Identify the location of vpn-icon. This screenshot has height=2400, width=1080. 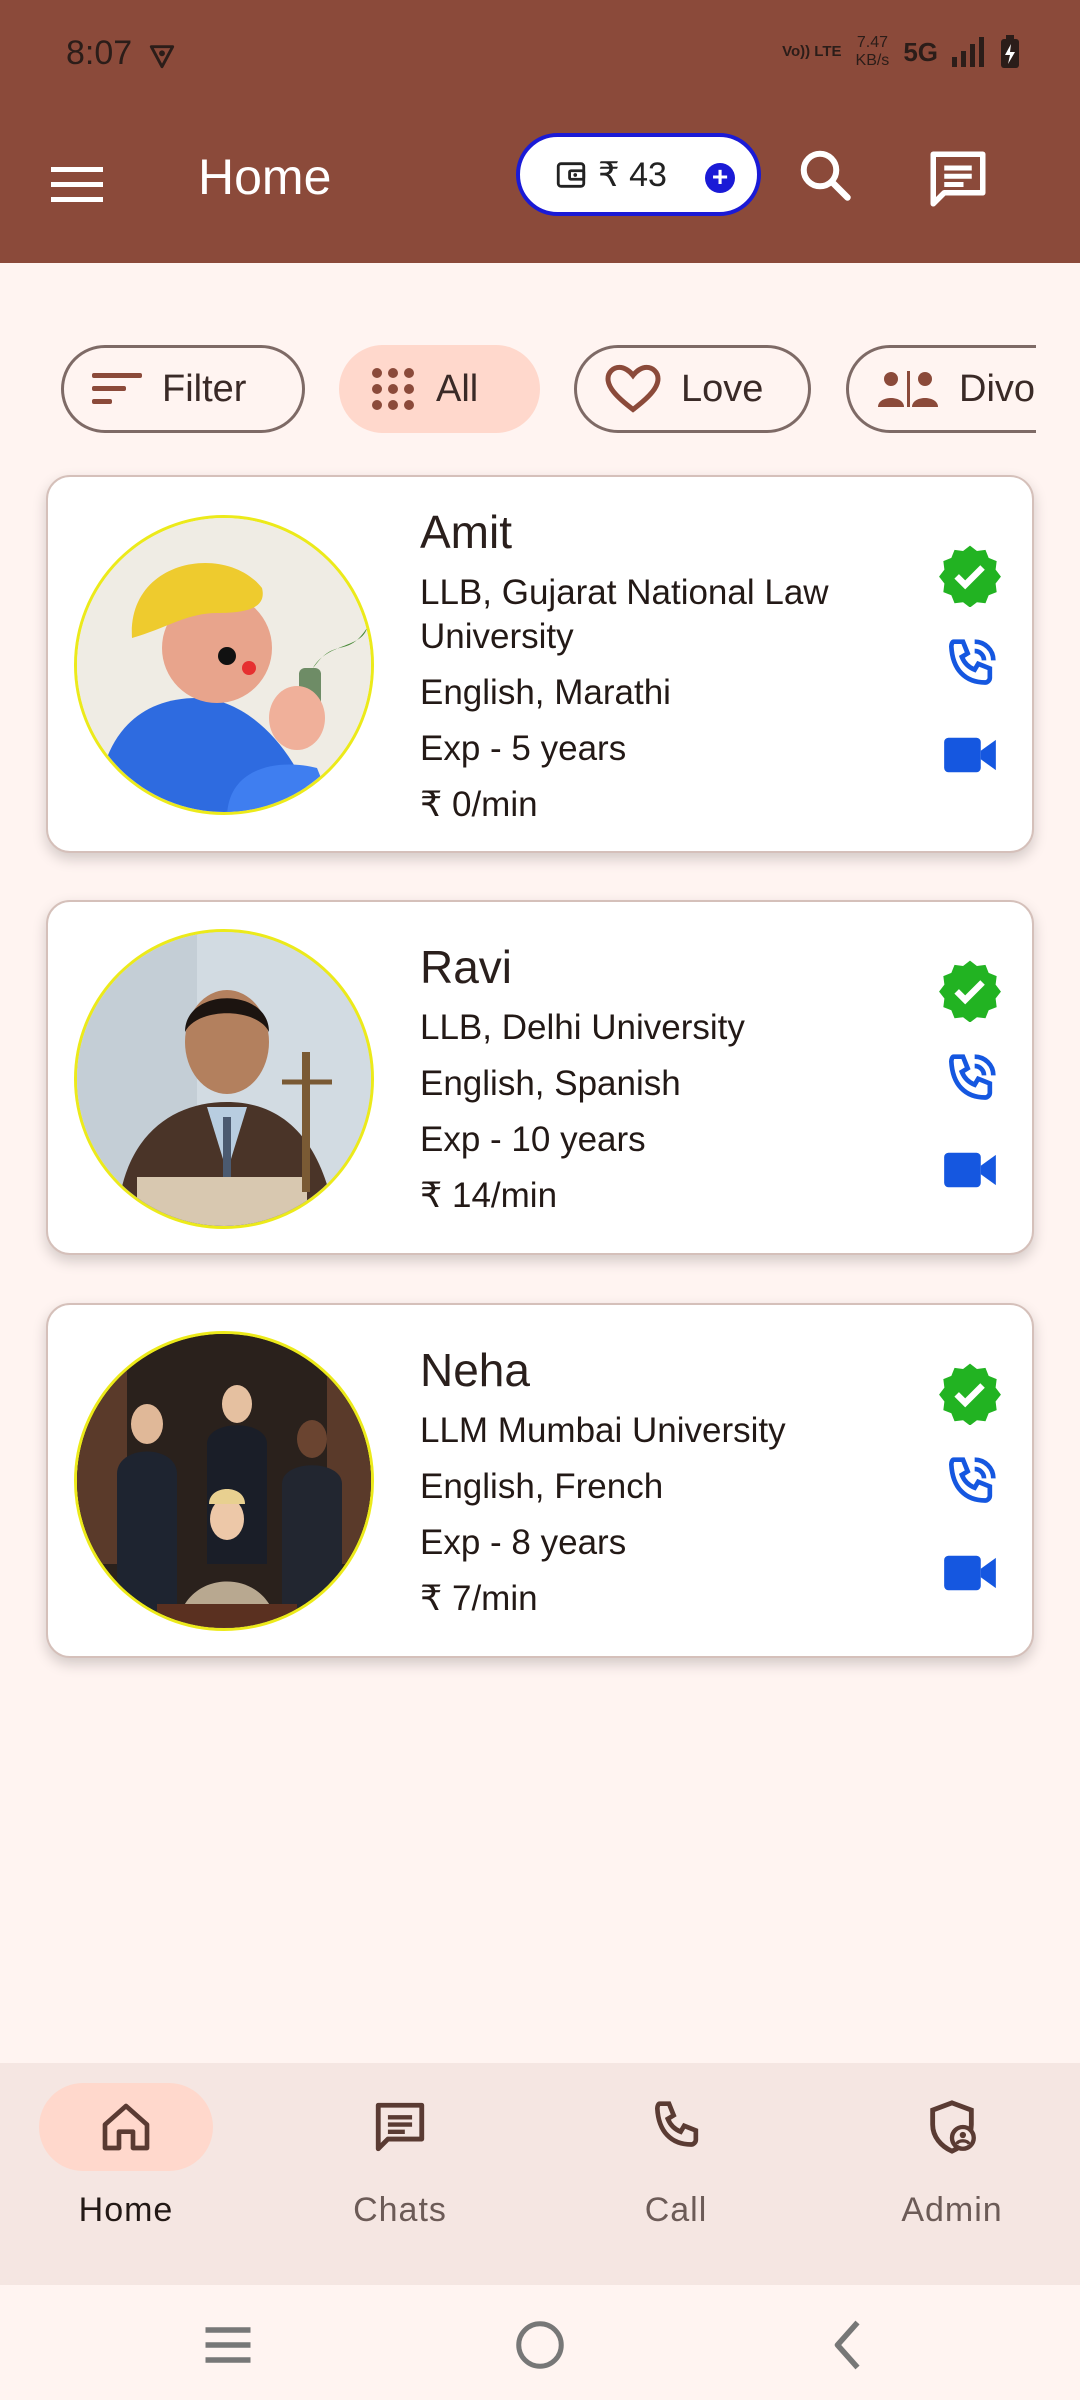
(162, 57).